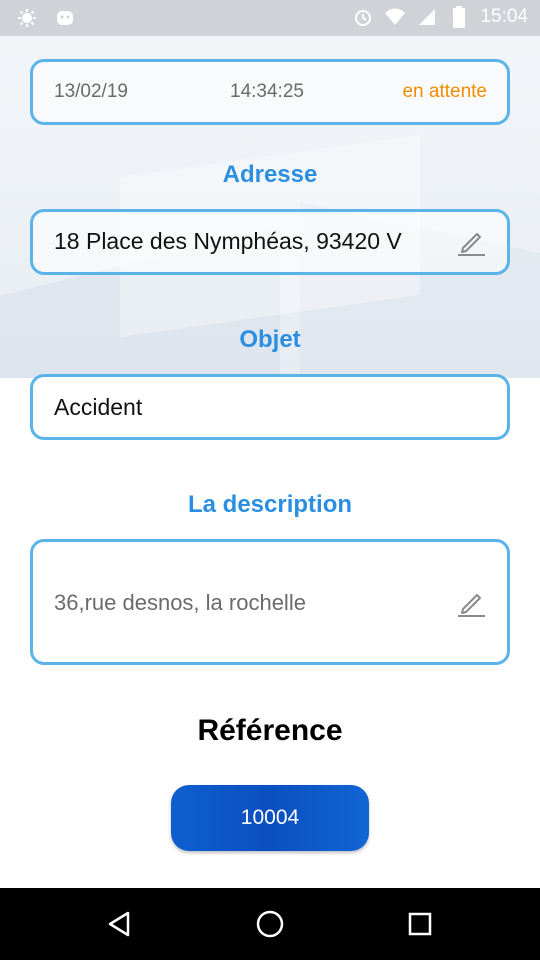 Image resolution: width=540 pixels, height=960 pixels. Describe the element at coordinates (120, 924) in the screenshot. I see `back-icon` at that location.